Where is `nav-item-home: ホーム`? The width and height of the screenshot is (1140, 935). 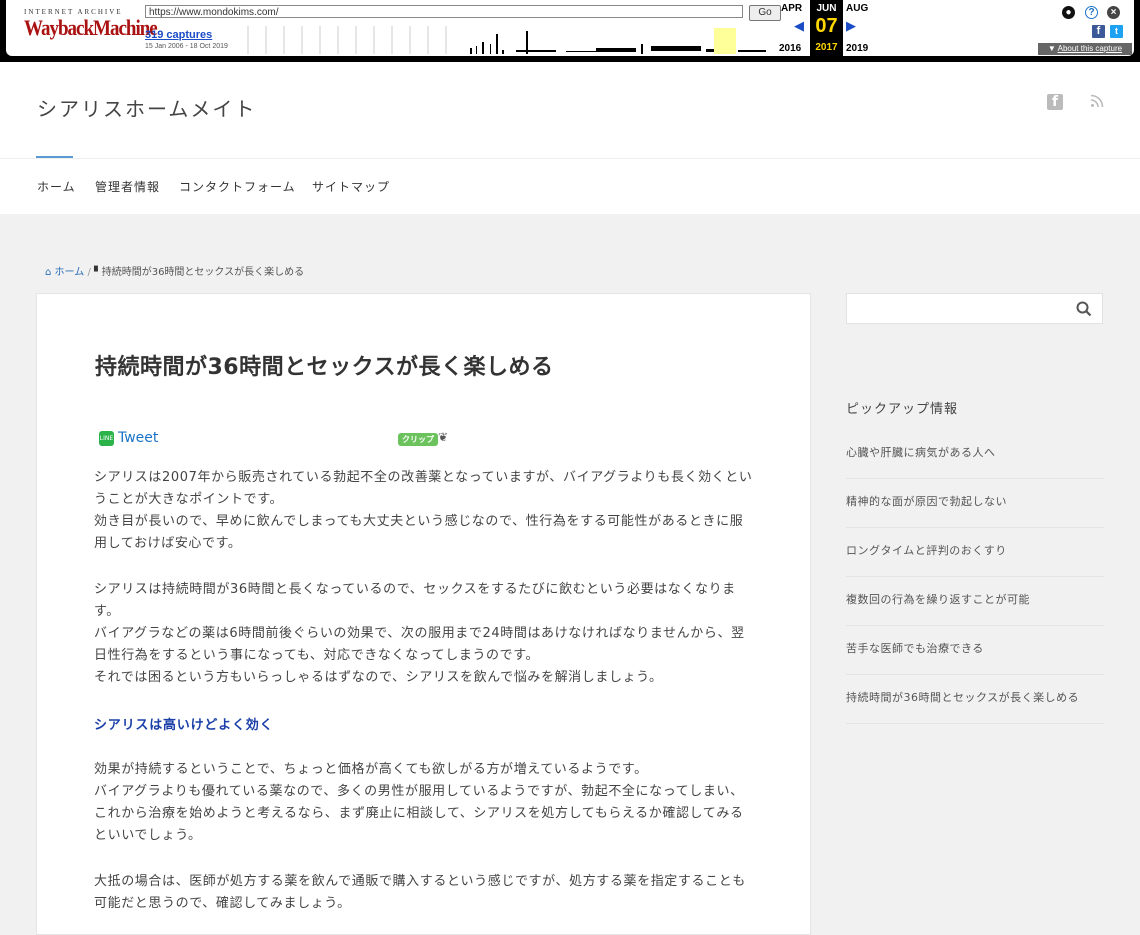
nav-item-home: ホーム is located at coordinates (56, 186).